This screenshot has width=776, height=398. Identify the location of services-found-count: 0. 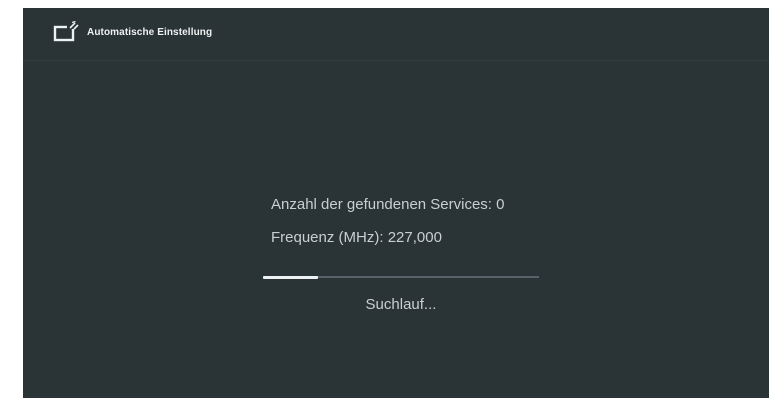
(500, 204).